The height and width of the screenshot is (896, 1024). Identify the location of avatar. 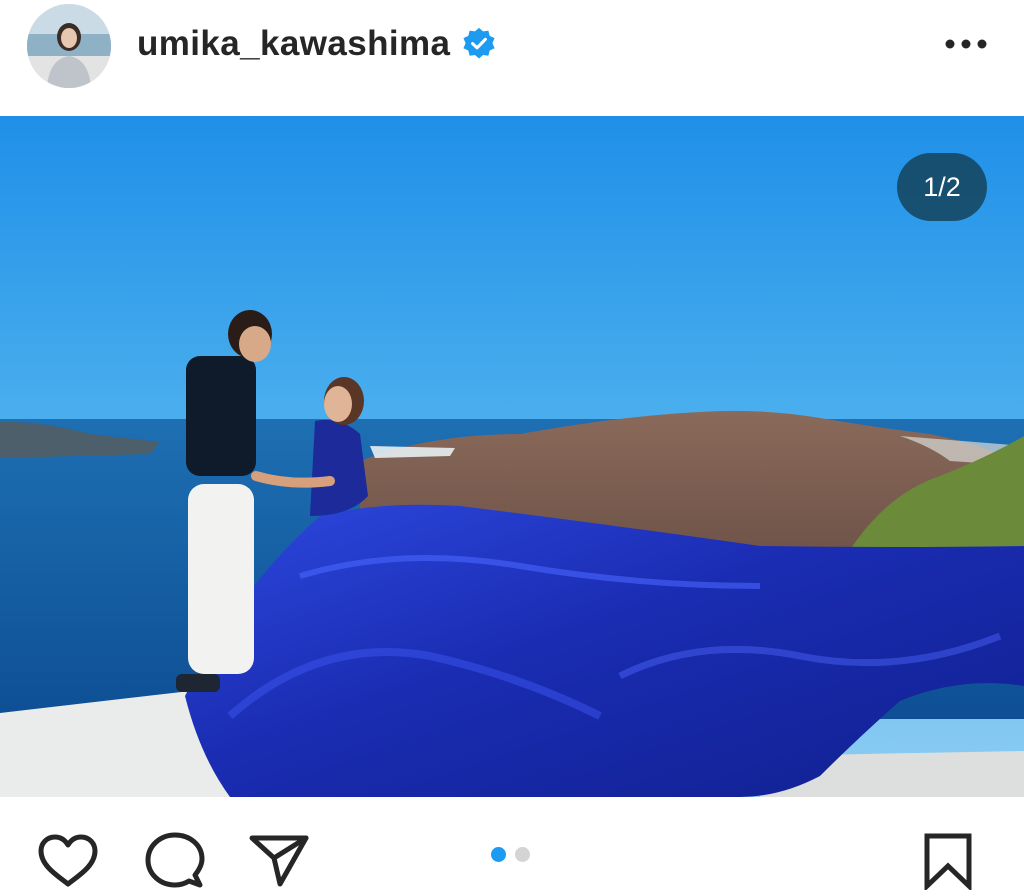
(69, 46).